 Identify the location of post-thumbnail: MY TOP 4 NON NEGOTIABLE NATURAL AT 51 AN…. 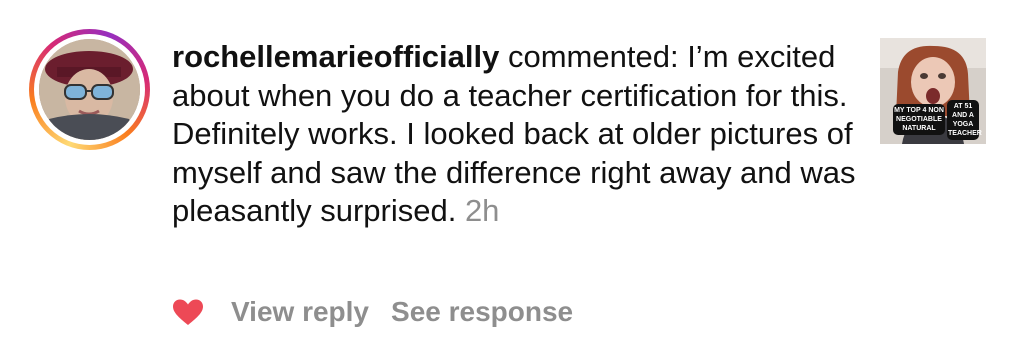
(933, 91).